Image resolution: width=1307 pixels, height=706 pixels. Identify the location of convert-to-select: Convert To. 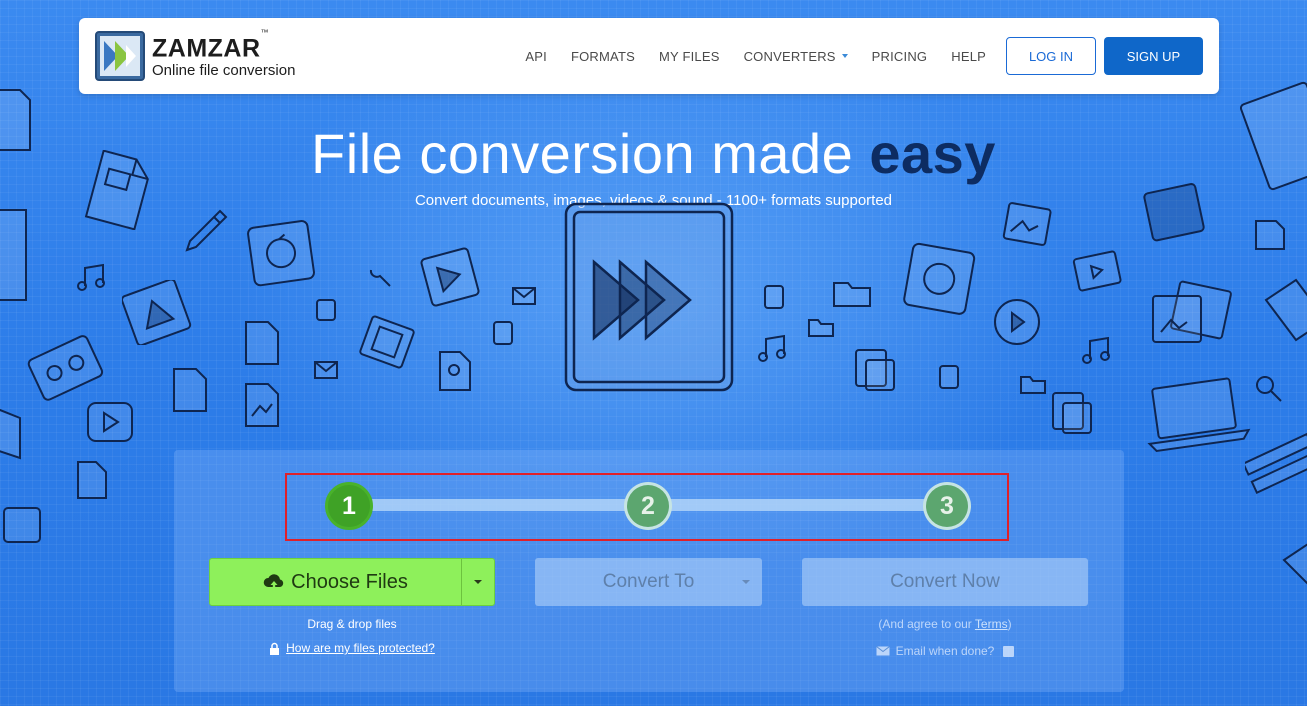
(648, 582).